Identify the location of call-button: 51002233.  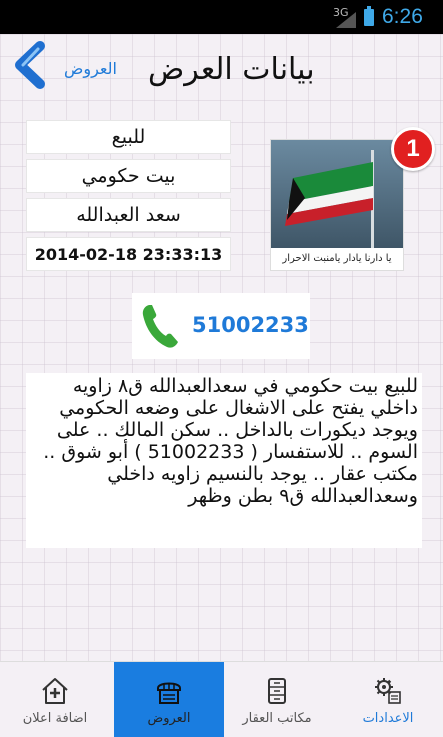
(221, 326).